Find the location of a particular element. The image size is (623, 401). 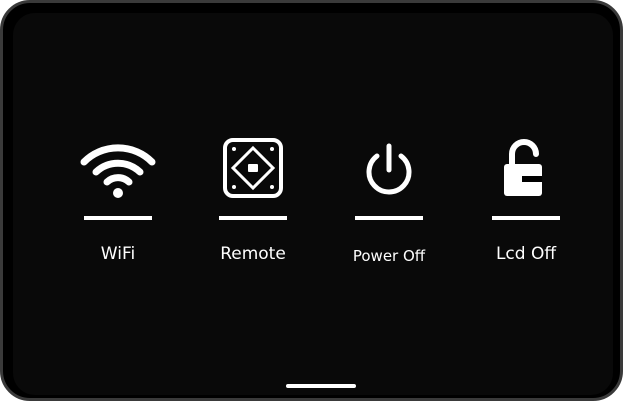

remote-icon is located at coordinates (253, 168).